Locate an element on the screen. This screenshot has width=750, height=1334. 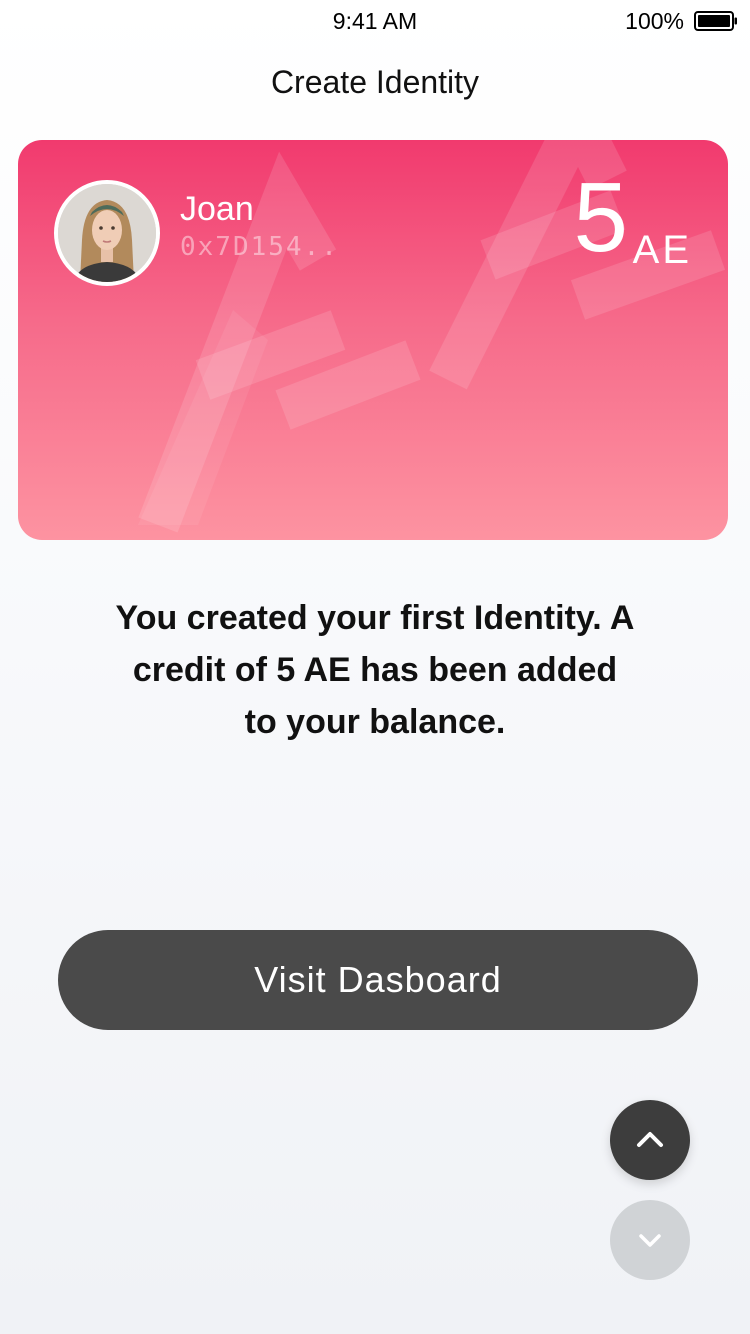
identity-name: Joan is located at coordinates (217, 209).